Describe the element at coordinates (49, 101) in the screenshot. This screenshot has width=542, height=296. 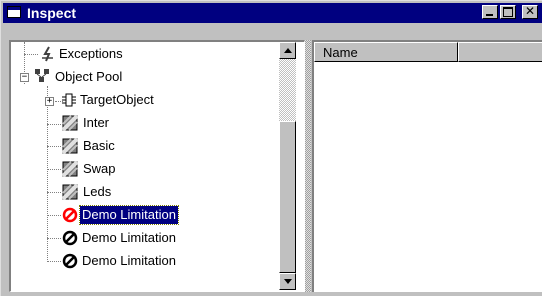
I see `expand-toggle: +` at that location.